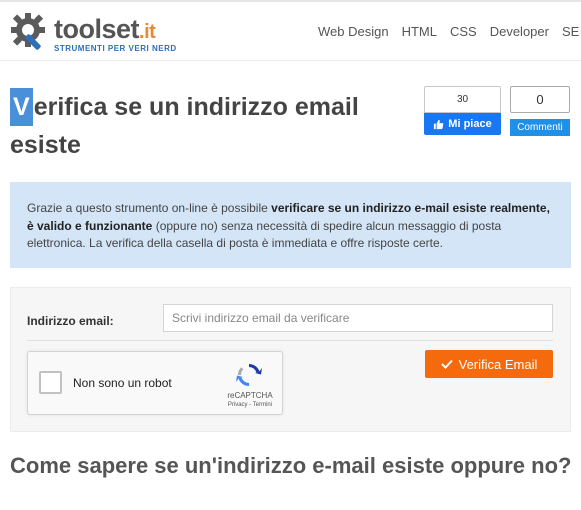  What do you see at coordinates (446, 364) in the screenshot?
I see `check-icon` at bounding box center [446, 364].